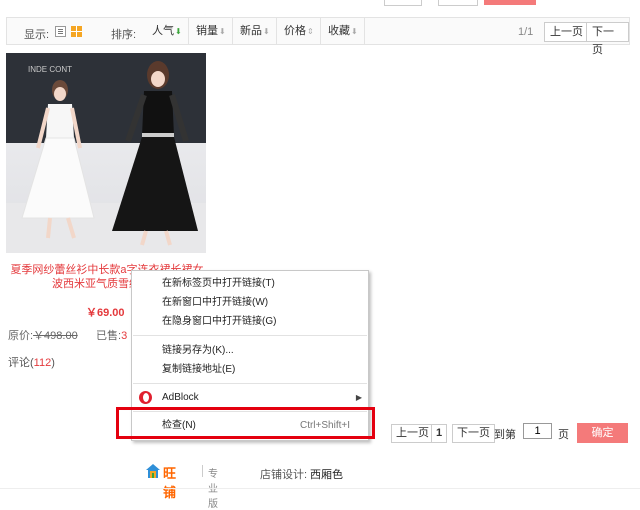 This screenshot has width=640, height=510. What do you see at coordinates (155, 153) in the screenshot?
I see `model-black-dress` at bounding box center [155, 153].